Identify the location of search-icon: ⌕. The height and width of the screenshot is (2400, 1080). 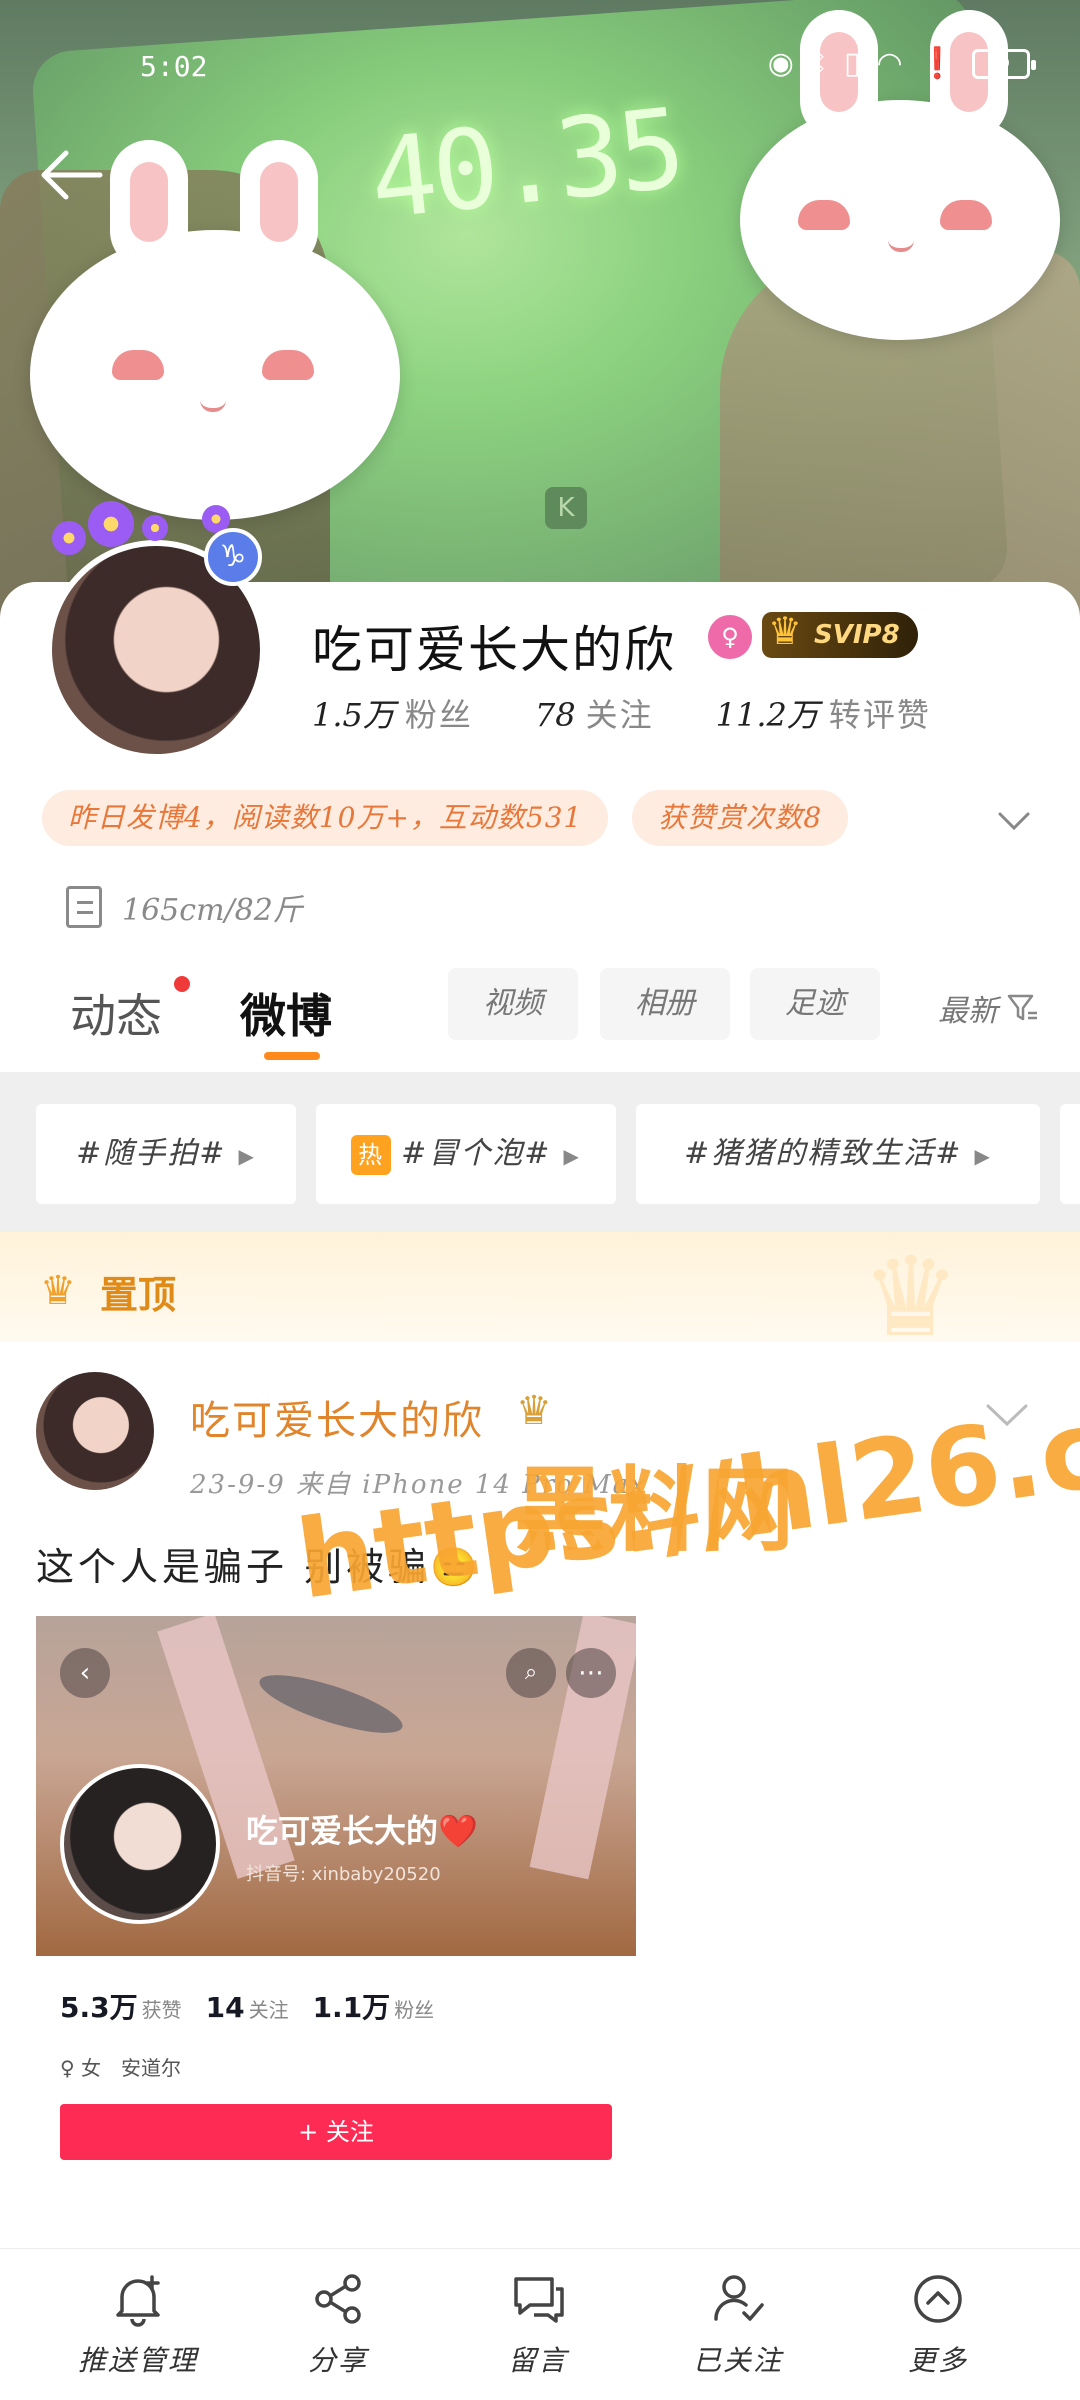
(531, 1673).